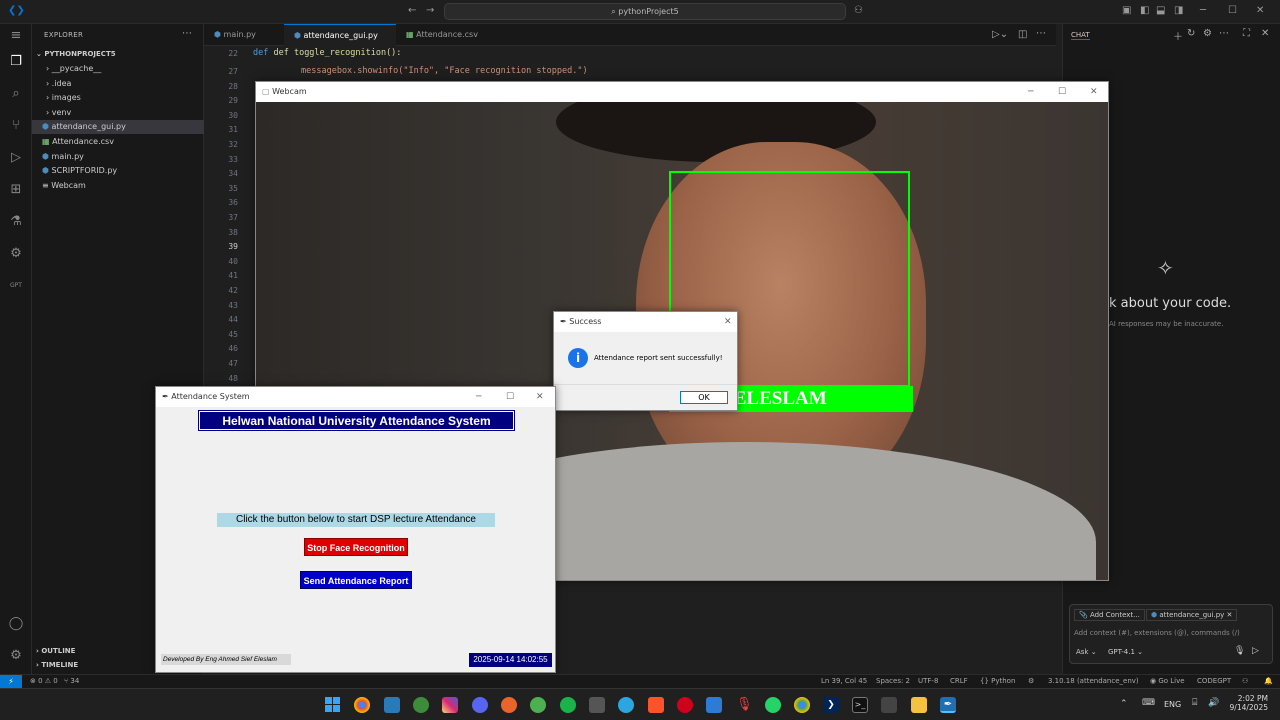  What do you see at coordinates (118, 142) in the screenshot?
I see `explorer-item: ▦ Attendance.csv` at bounding box center [118, 142].